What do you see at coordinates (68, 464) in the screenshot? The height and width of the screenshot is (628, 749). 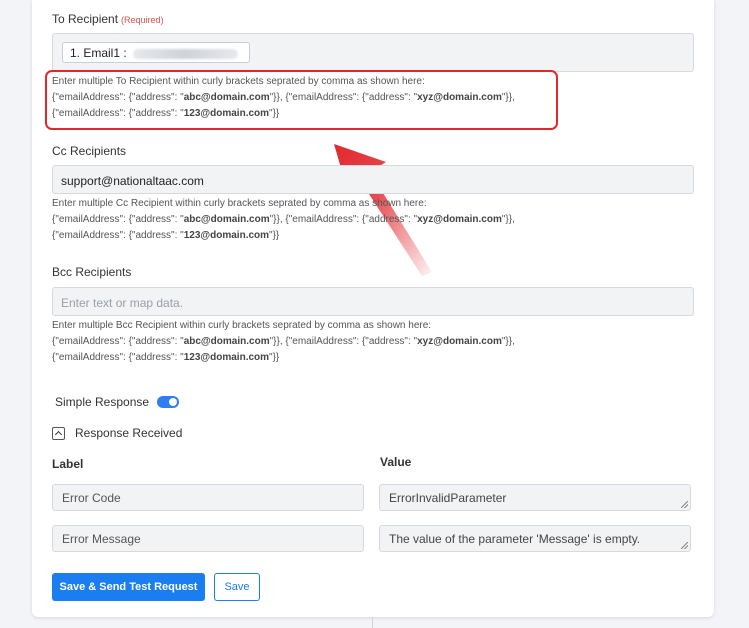 I see `label-column-header: Label` at bounding box center [68, 464].